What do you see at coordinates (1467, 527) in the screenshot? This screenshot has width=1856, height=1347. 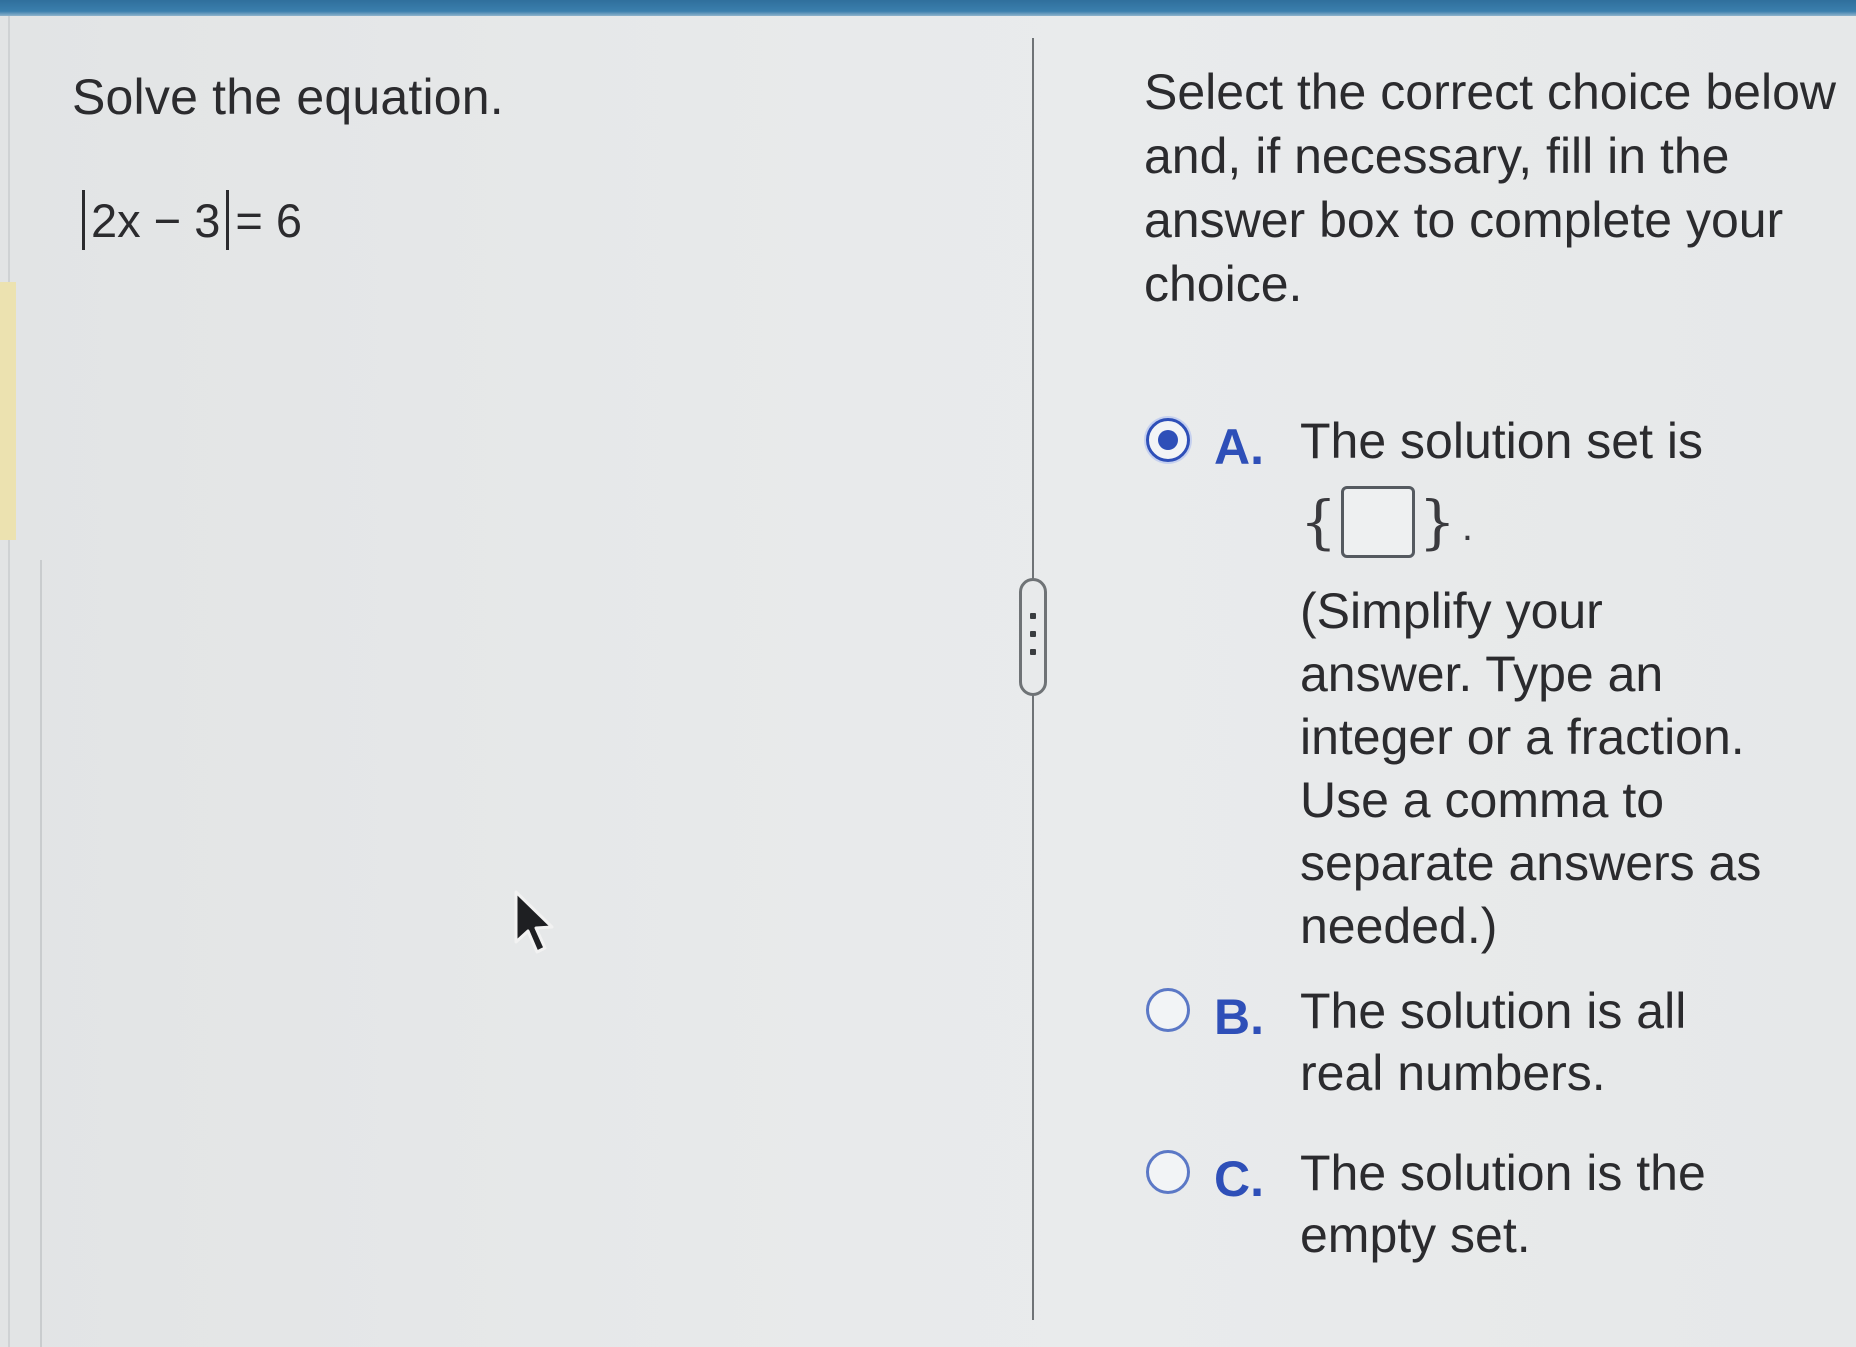 I see `period: .` at bounding box center [1467, 527].